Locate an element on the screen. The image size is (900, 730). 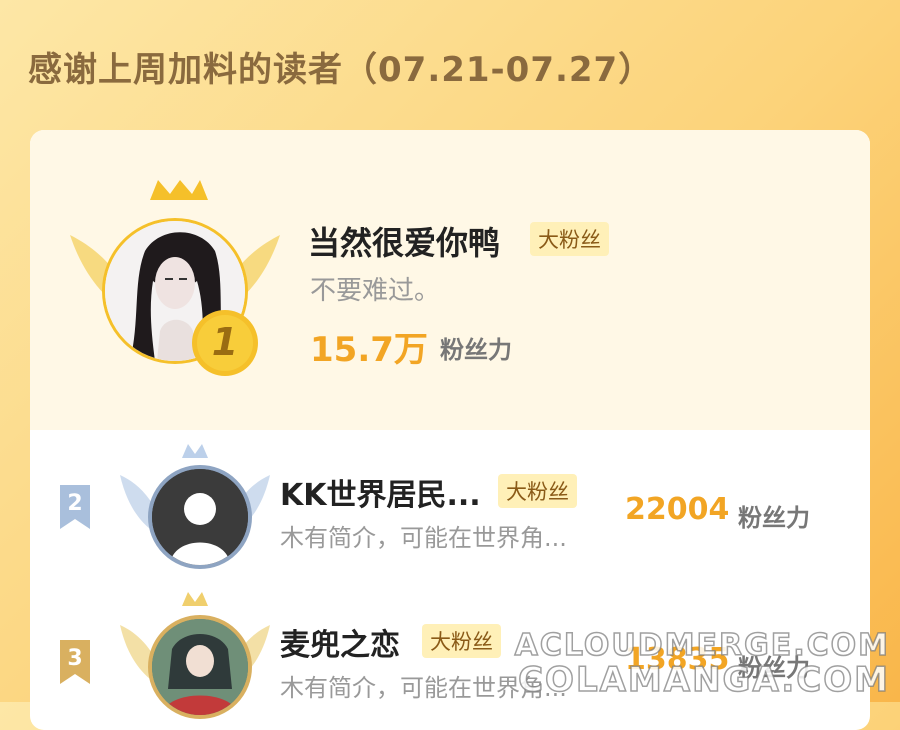
reader-name: 当然很爱你鸭 is located at coordinates (404, 241).